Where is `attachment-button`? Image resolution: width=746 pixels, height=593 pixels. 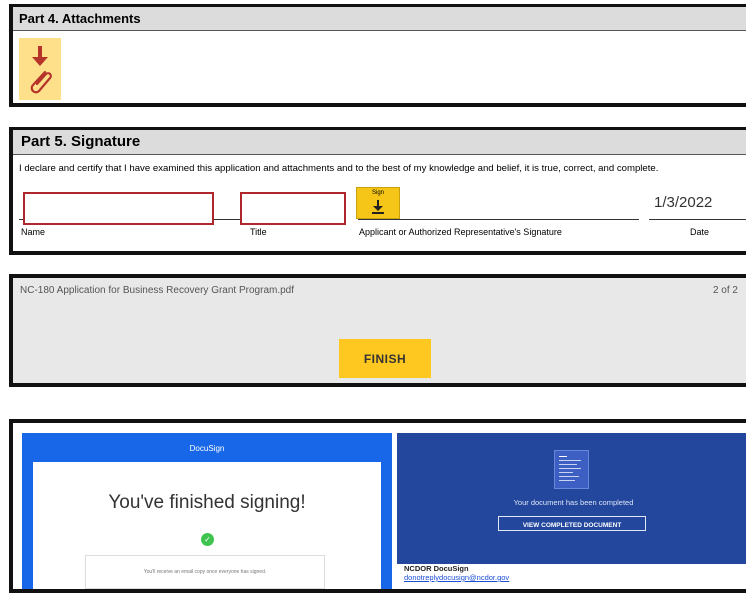 attachment-button is located at coordinates (40, 69).